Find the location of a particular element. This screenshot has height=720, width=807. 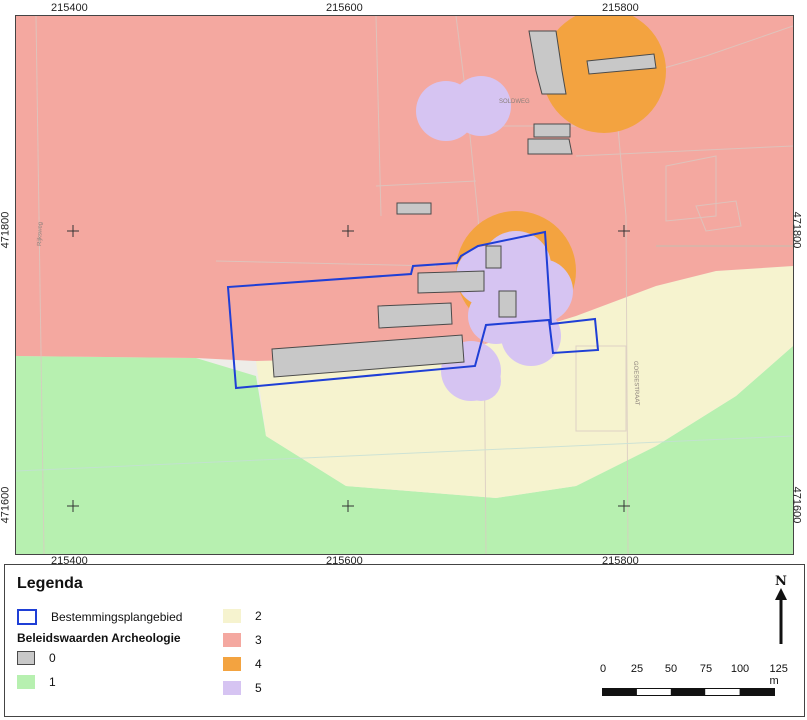

scalebar-label-125: 125 m is located at coordinates (778, 675).